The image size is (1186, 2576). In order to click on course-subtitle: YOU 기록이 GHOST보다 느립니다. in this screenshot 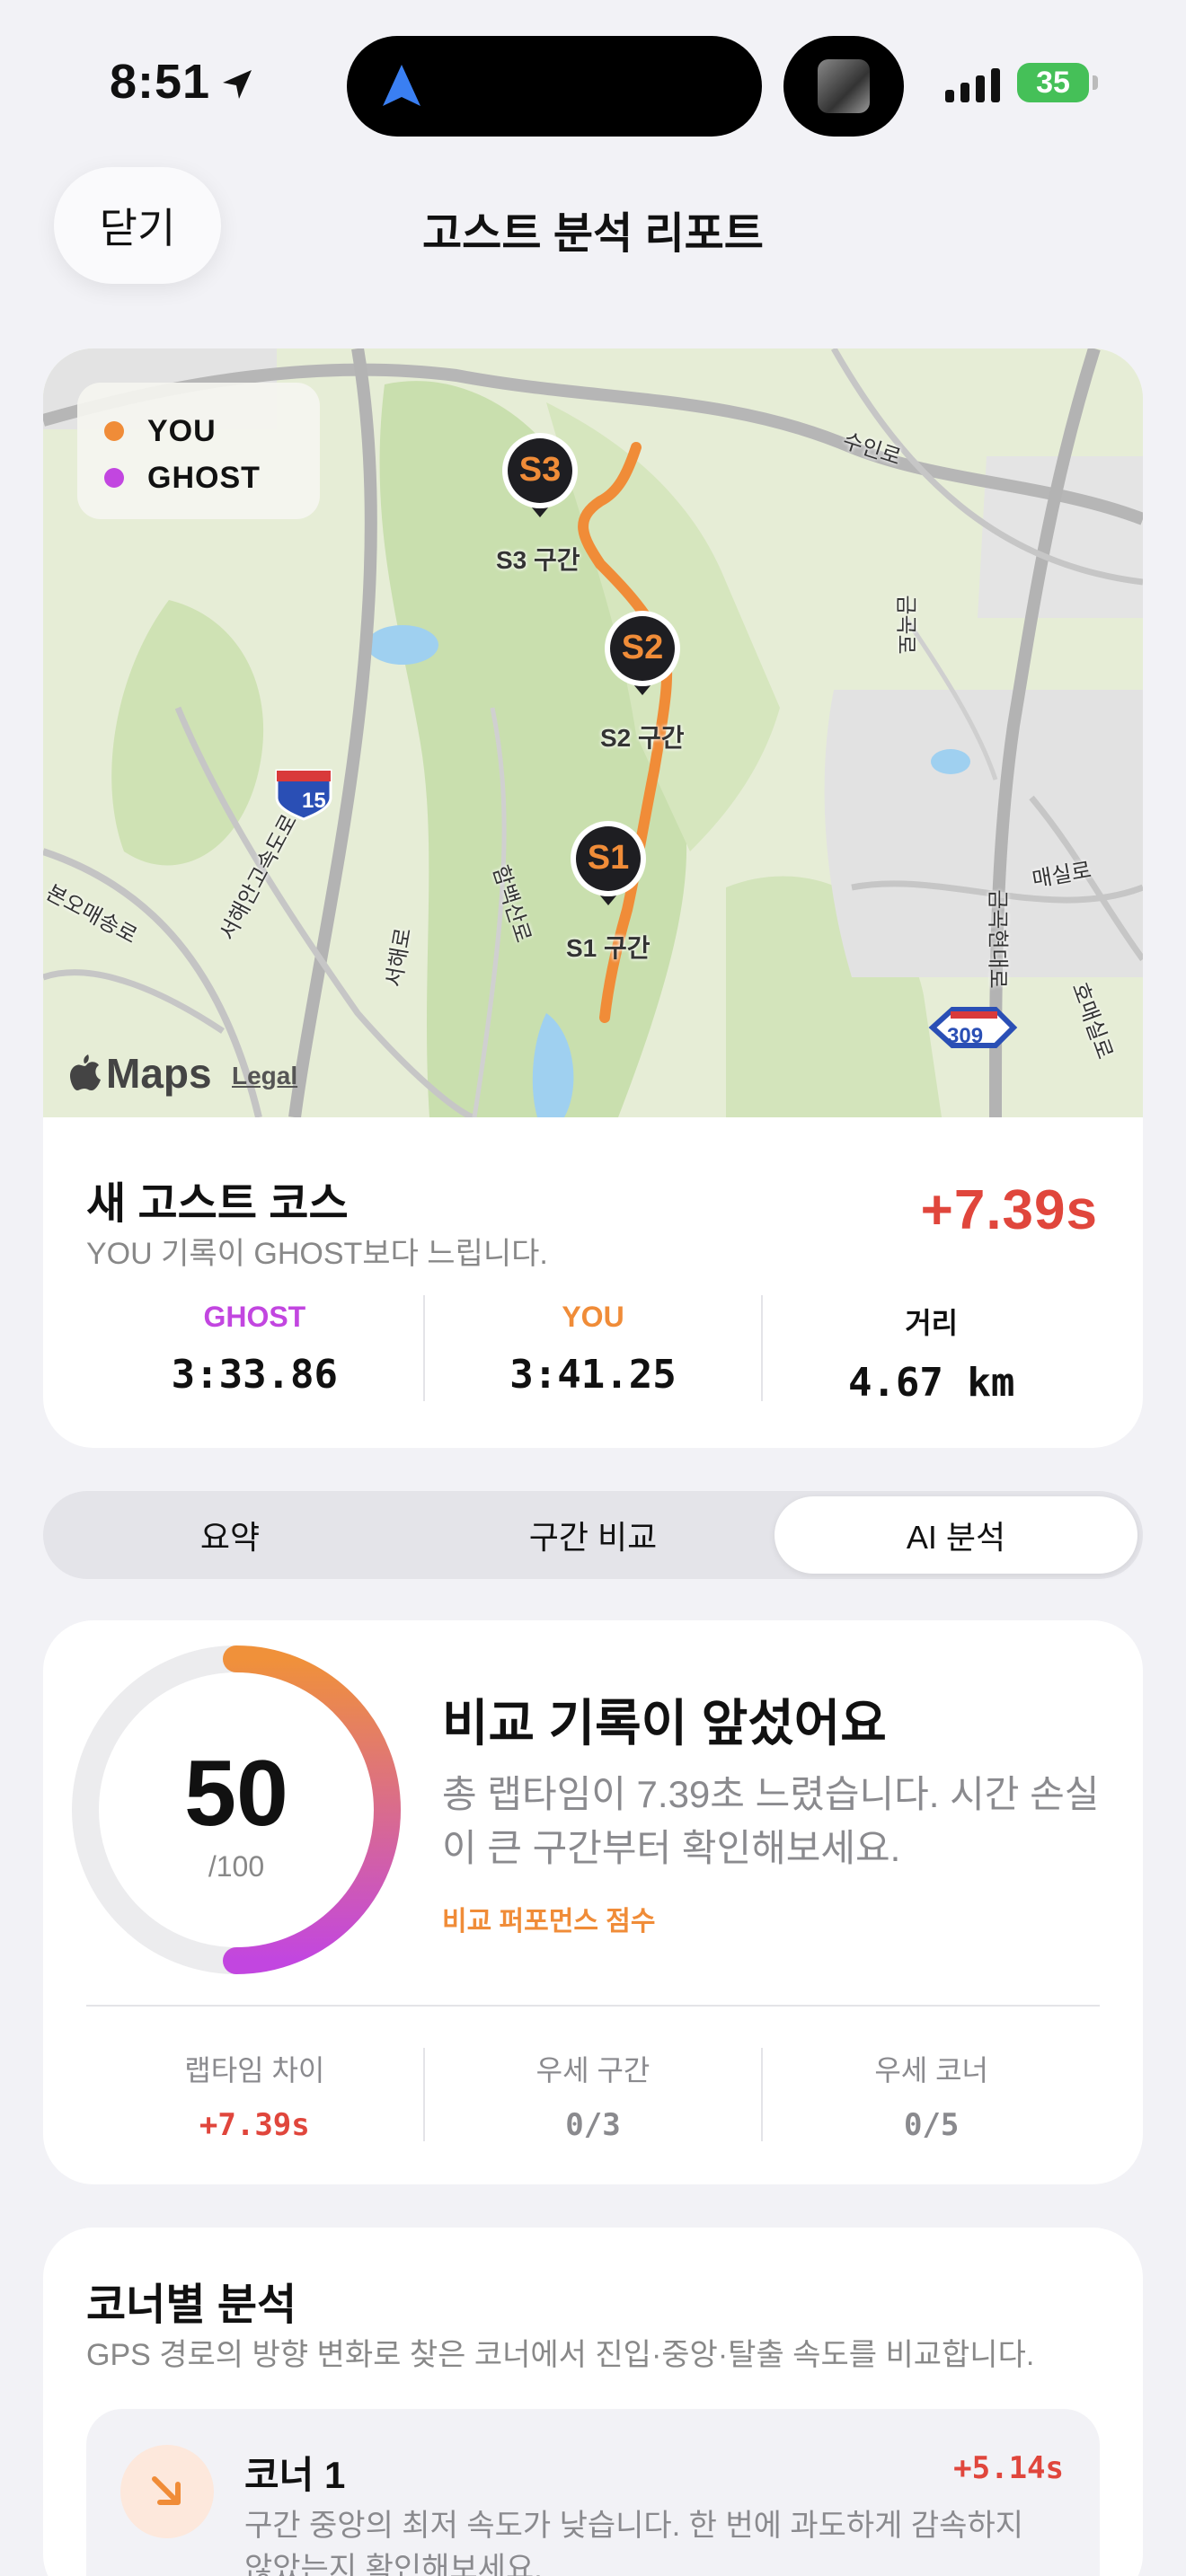, I will do `click(317, 1254)`.